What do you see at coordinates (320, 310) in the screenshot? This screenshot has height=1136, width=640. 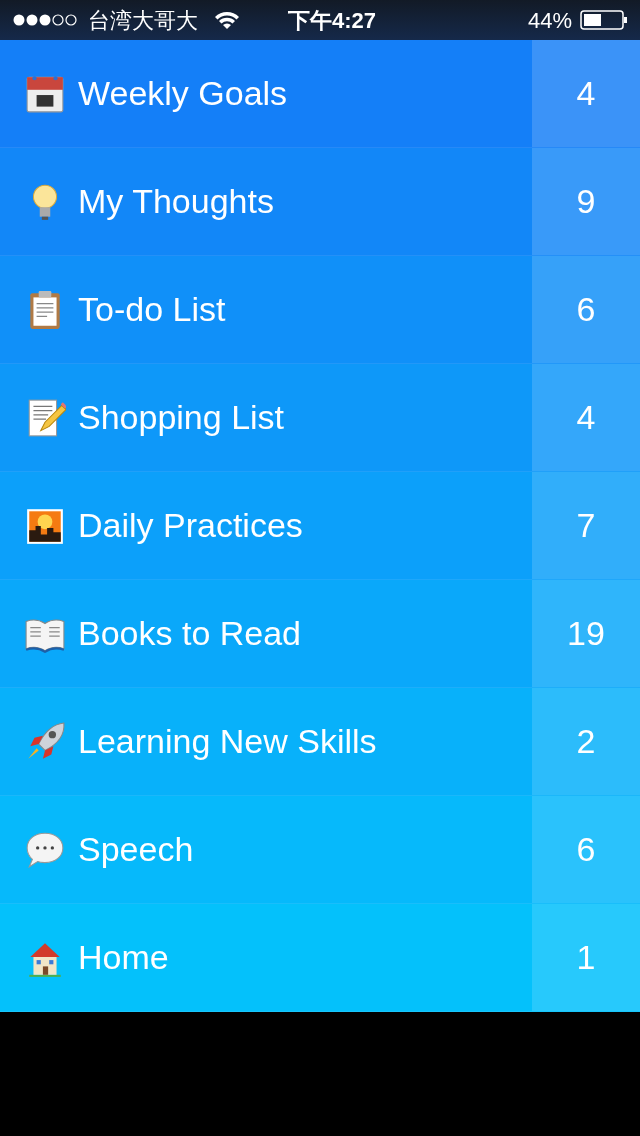 I see `list-row: To-do List 6` at bounding box center [320, 310].